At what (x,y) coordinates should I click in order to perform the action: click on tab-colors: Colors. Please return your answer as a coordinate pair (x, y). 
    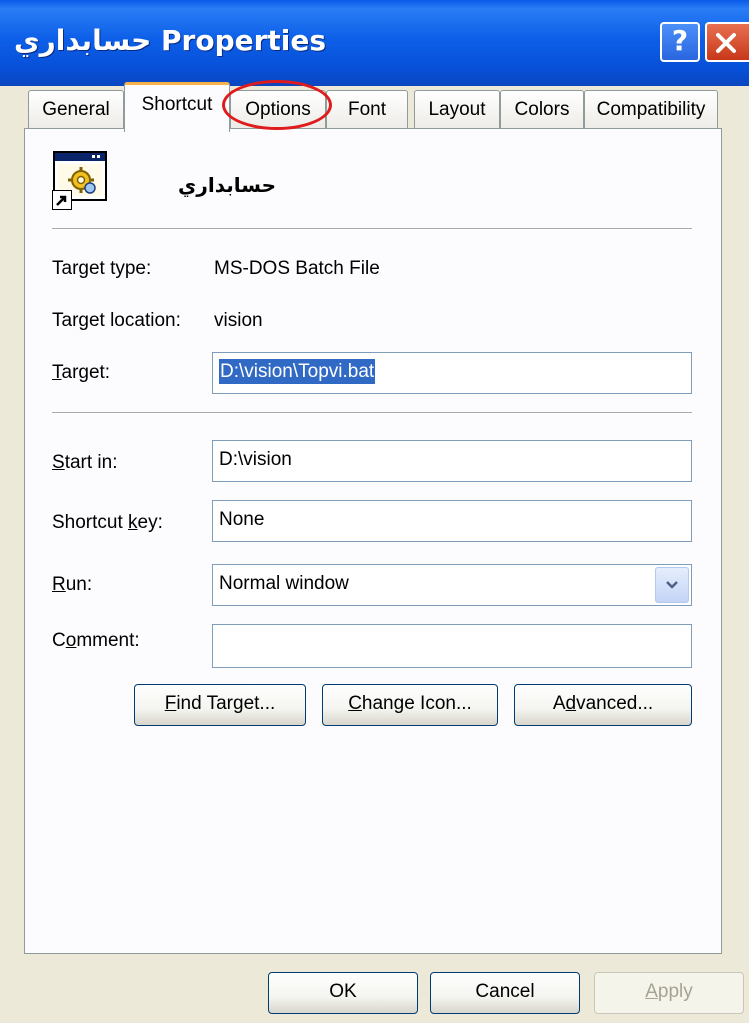
    Looking at the image, I should click on (542, 110).